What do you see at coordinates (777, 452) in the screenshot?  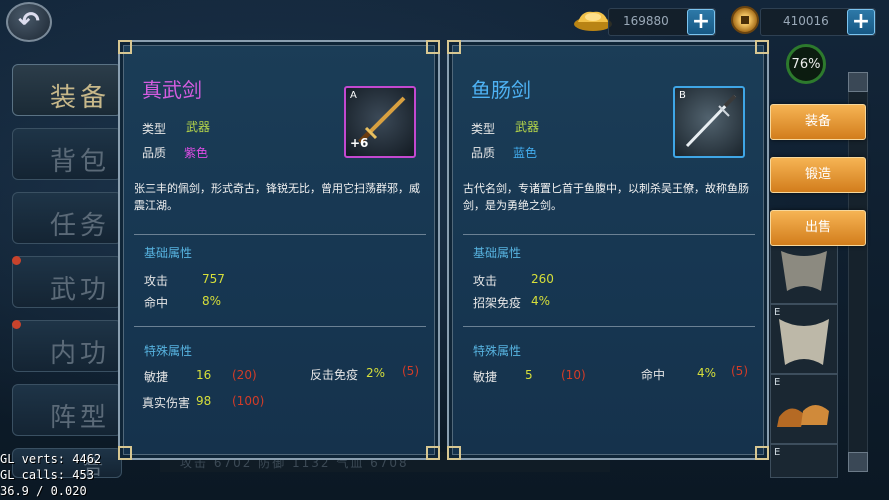 I see `slot-grade: E` at bounding box center [777, 452].